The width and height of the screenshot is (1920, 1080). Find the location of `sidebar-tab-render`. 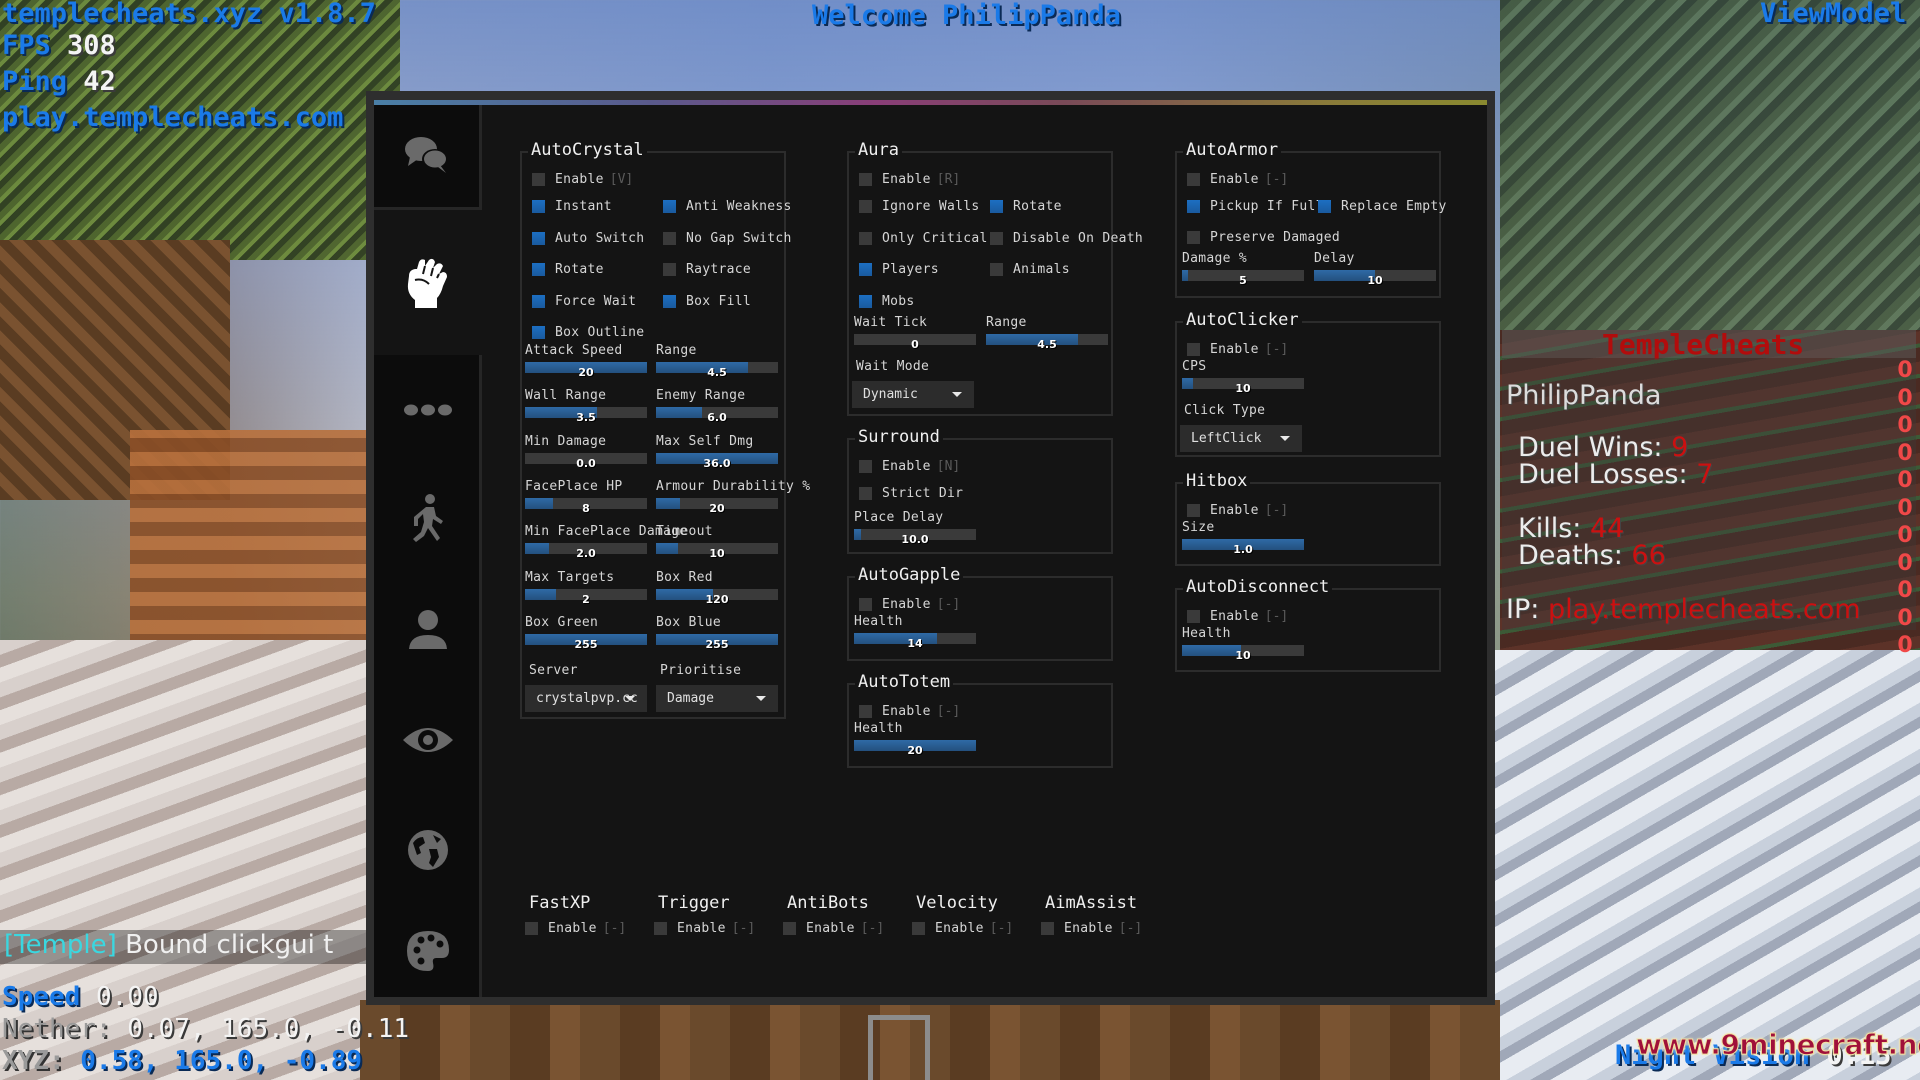

sidebar-tab-render is located at coordinates (428, 740).